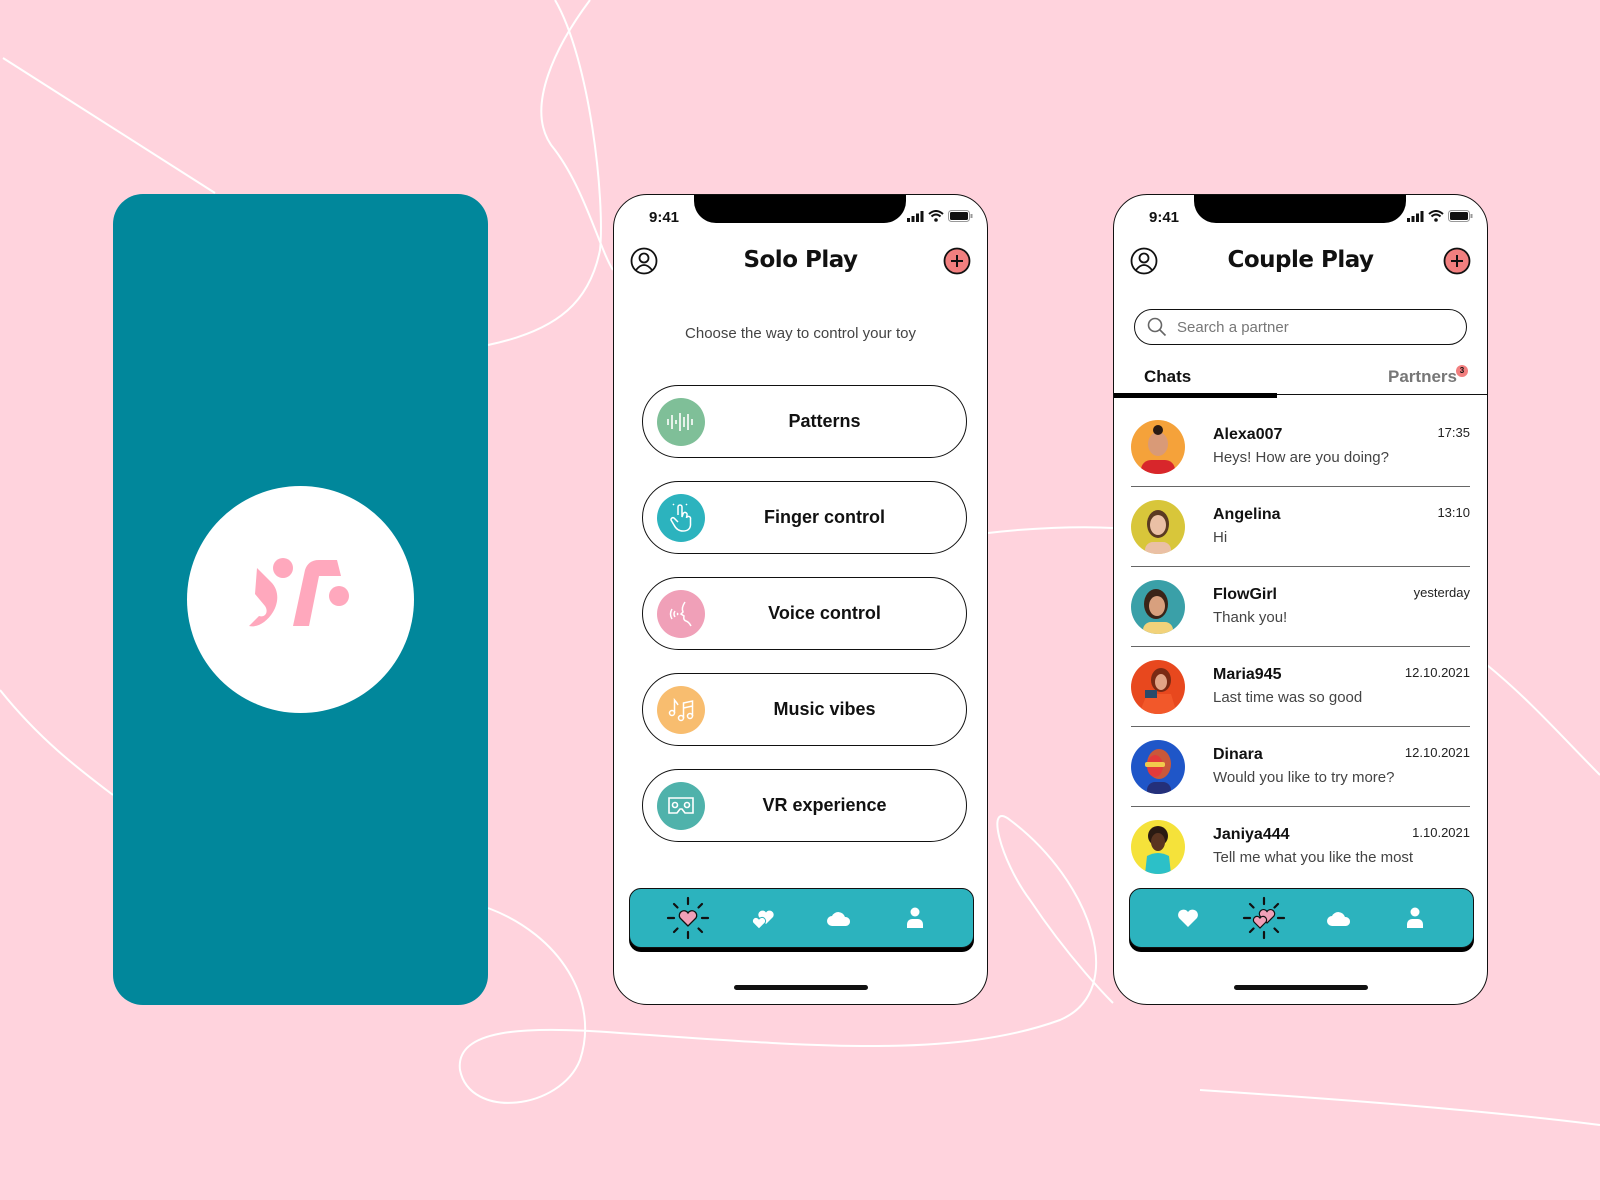 Image resolution: width=1600 pixels, height=1200 pixels. I want to click on active-tab-indicator, so click(1195, 395).